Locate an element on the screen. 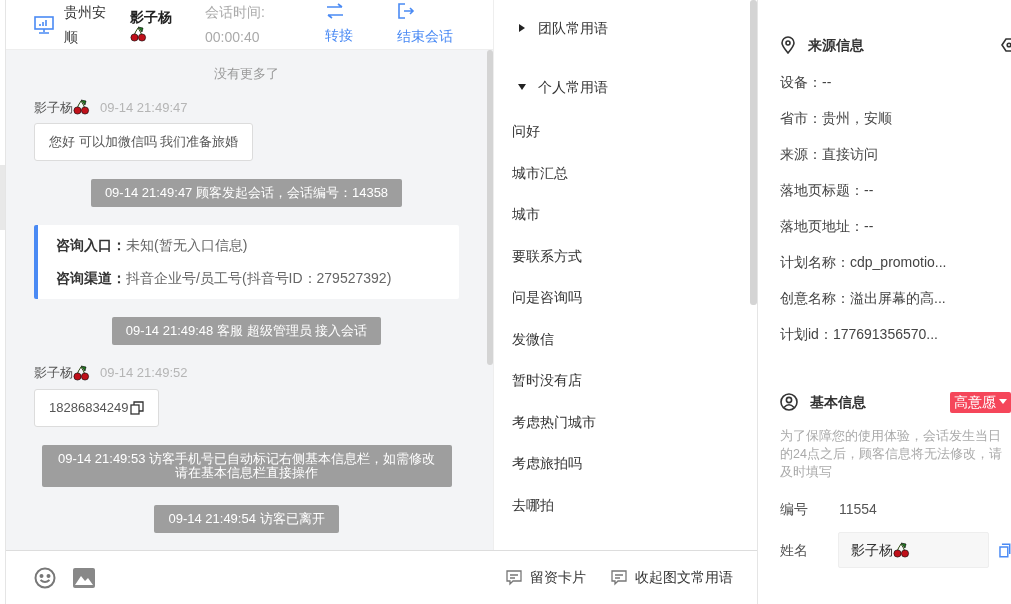  intent-dropdown: 高意愿 is located at coordinates (980, 402).